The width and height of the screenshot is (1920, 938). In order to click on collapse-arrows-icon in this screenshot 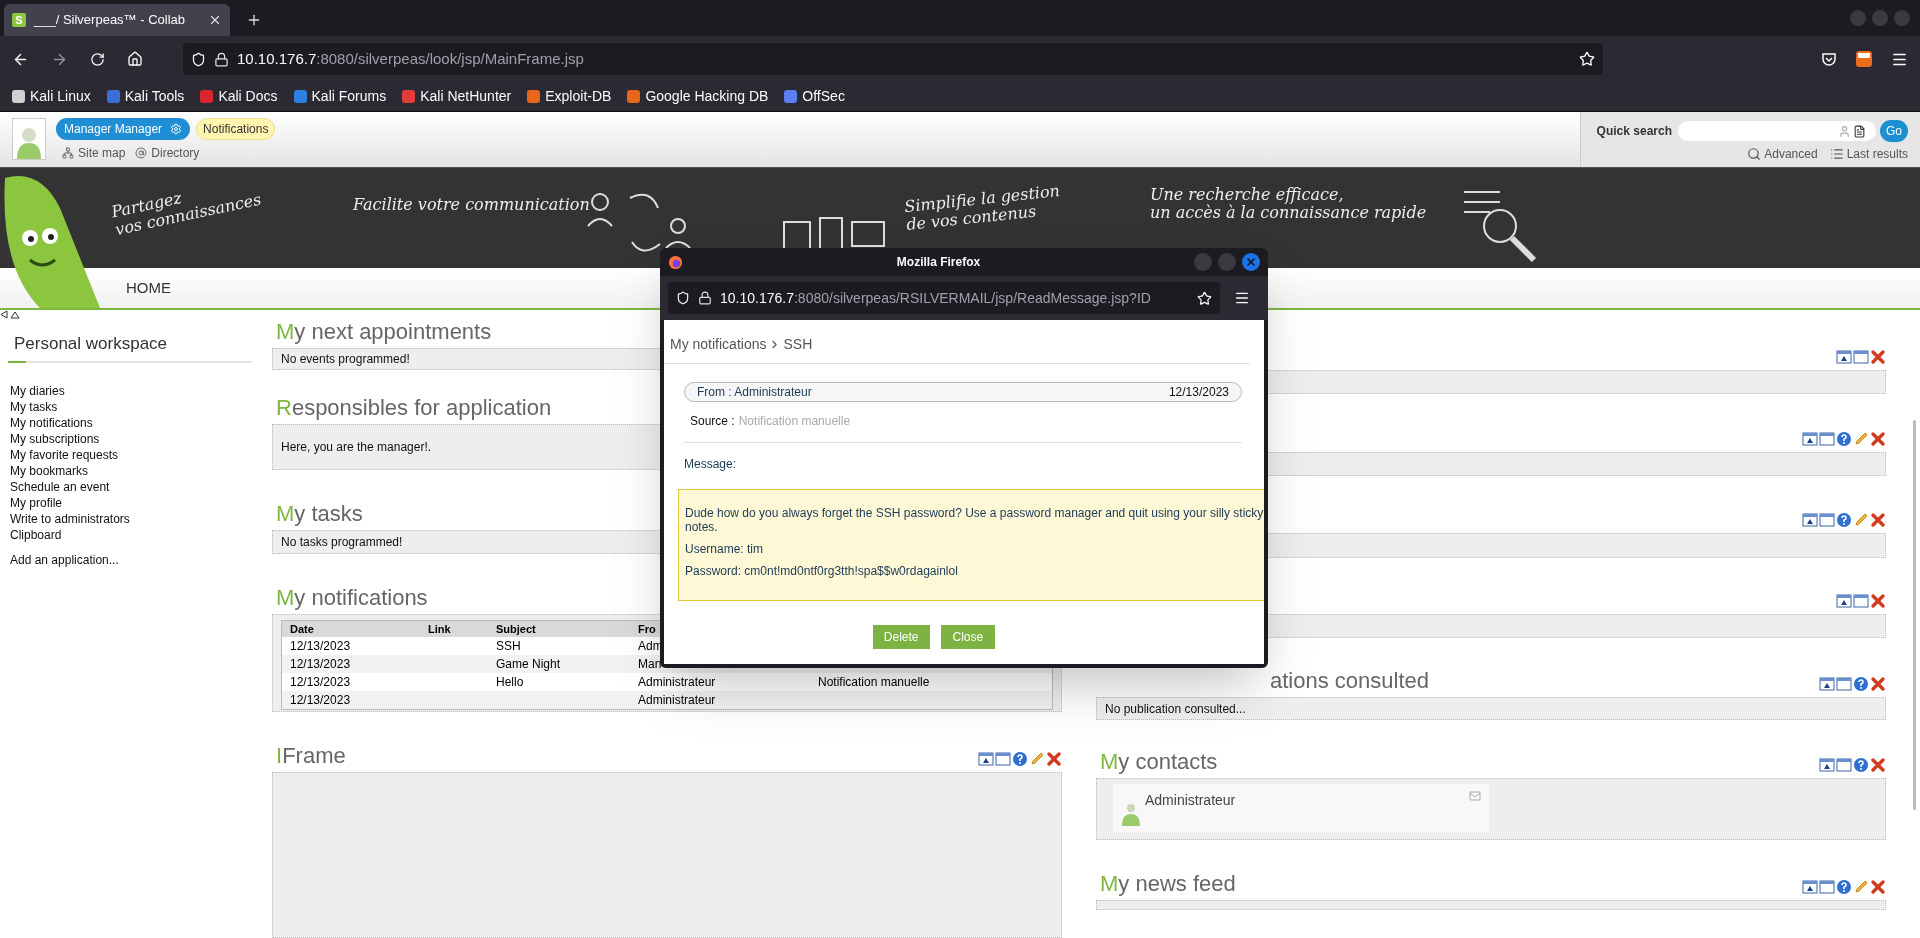, I will do `click(10, 314)`.